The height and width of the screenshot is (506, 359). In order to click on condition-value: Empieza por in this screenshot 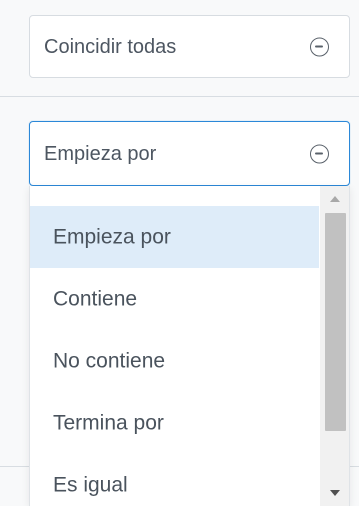, I will do `click(100, 153)`.